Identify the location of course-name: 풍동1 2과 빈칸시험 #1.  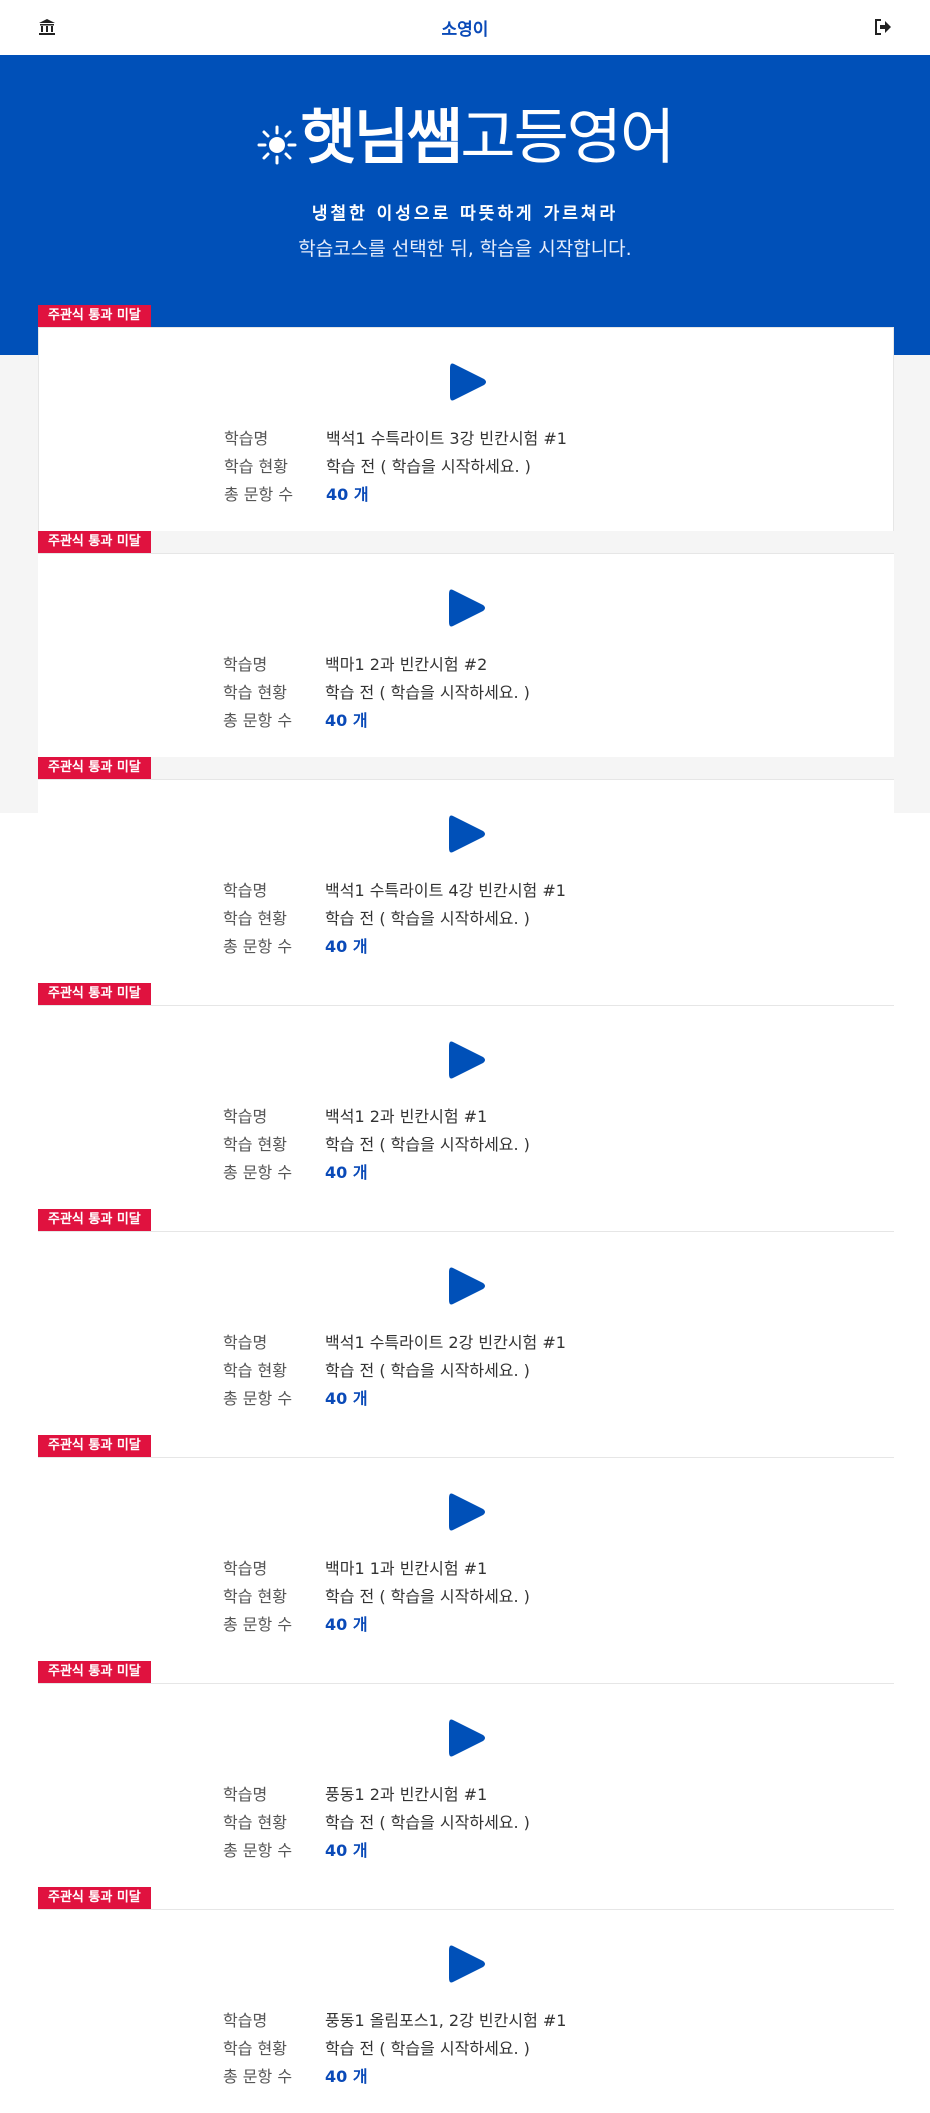
(406, 1794).